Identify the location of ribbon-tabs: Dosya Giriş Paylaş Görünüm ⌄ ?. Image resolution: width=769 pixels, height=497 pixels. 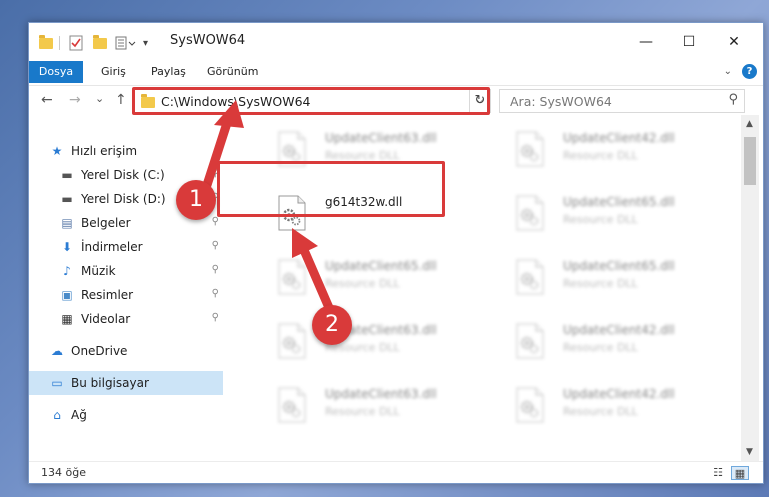
(396, 72).